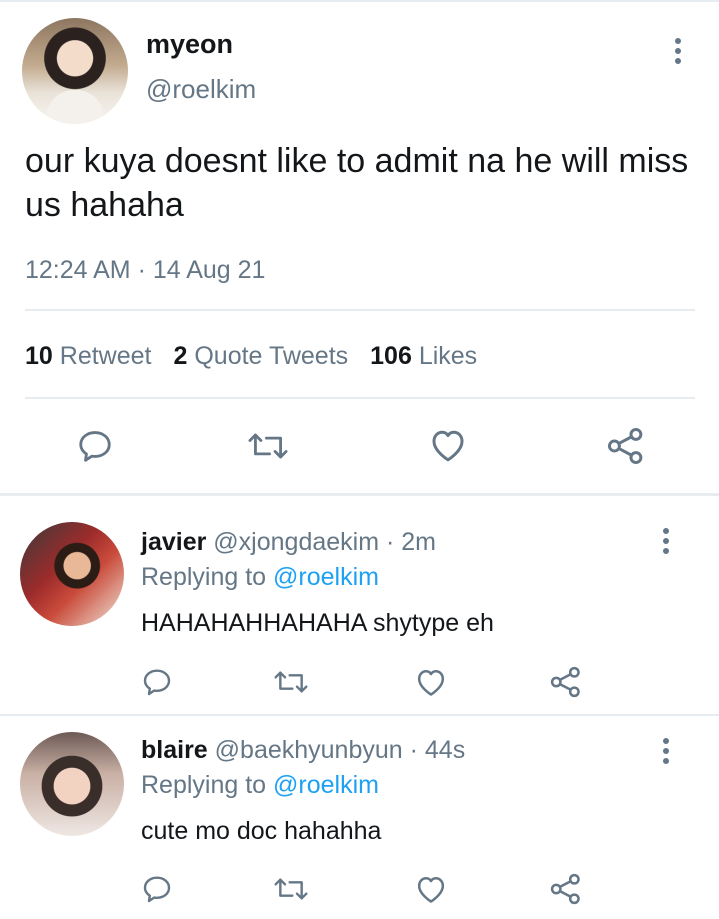  Describe the element at coordinates (201, 89) in the screenshot. I see `author-handle: @roelkim` at that location.